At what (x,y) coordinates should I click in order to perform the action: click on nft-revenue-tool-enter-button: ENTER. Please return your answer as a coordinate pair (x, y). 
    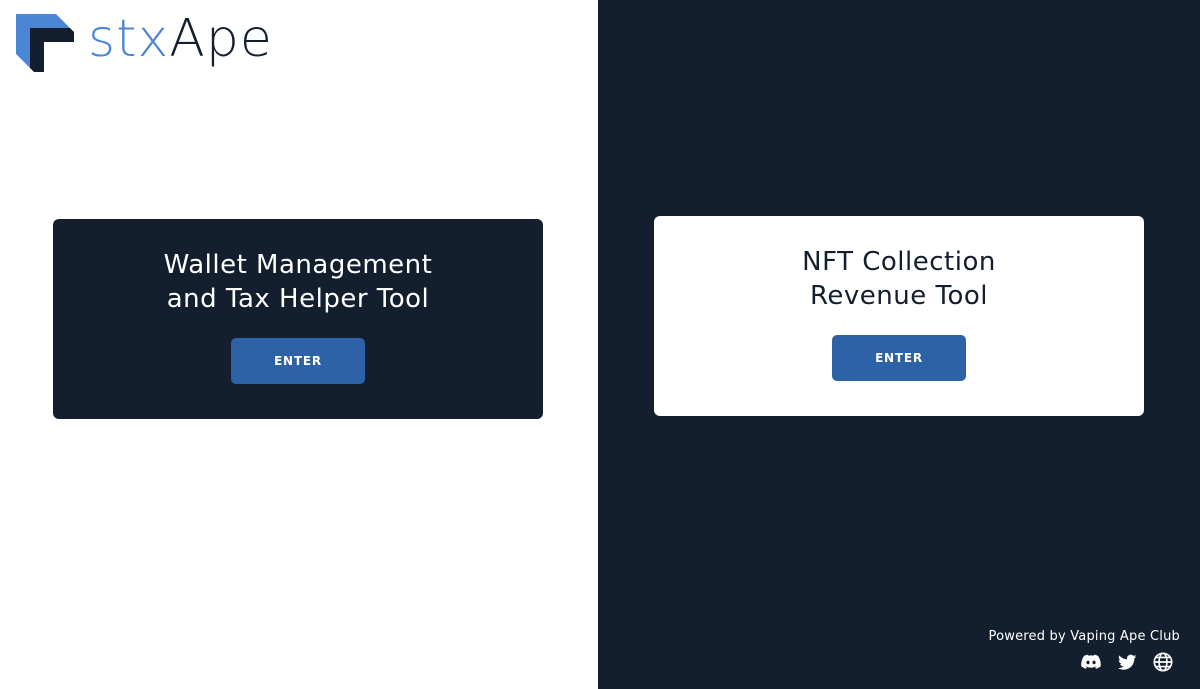
    Looking at the image, I should click on (899, 358).